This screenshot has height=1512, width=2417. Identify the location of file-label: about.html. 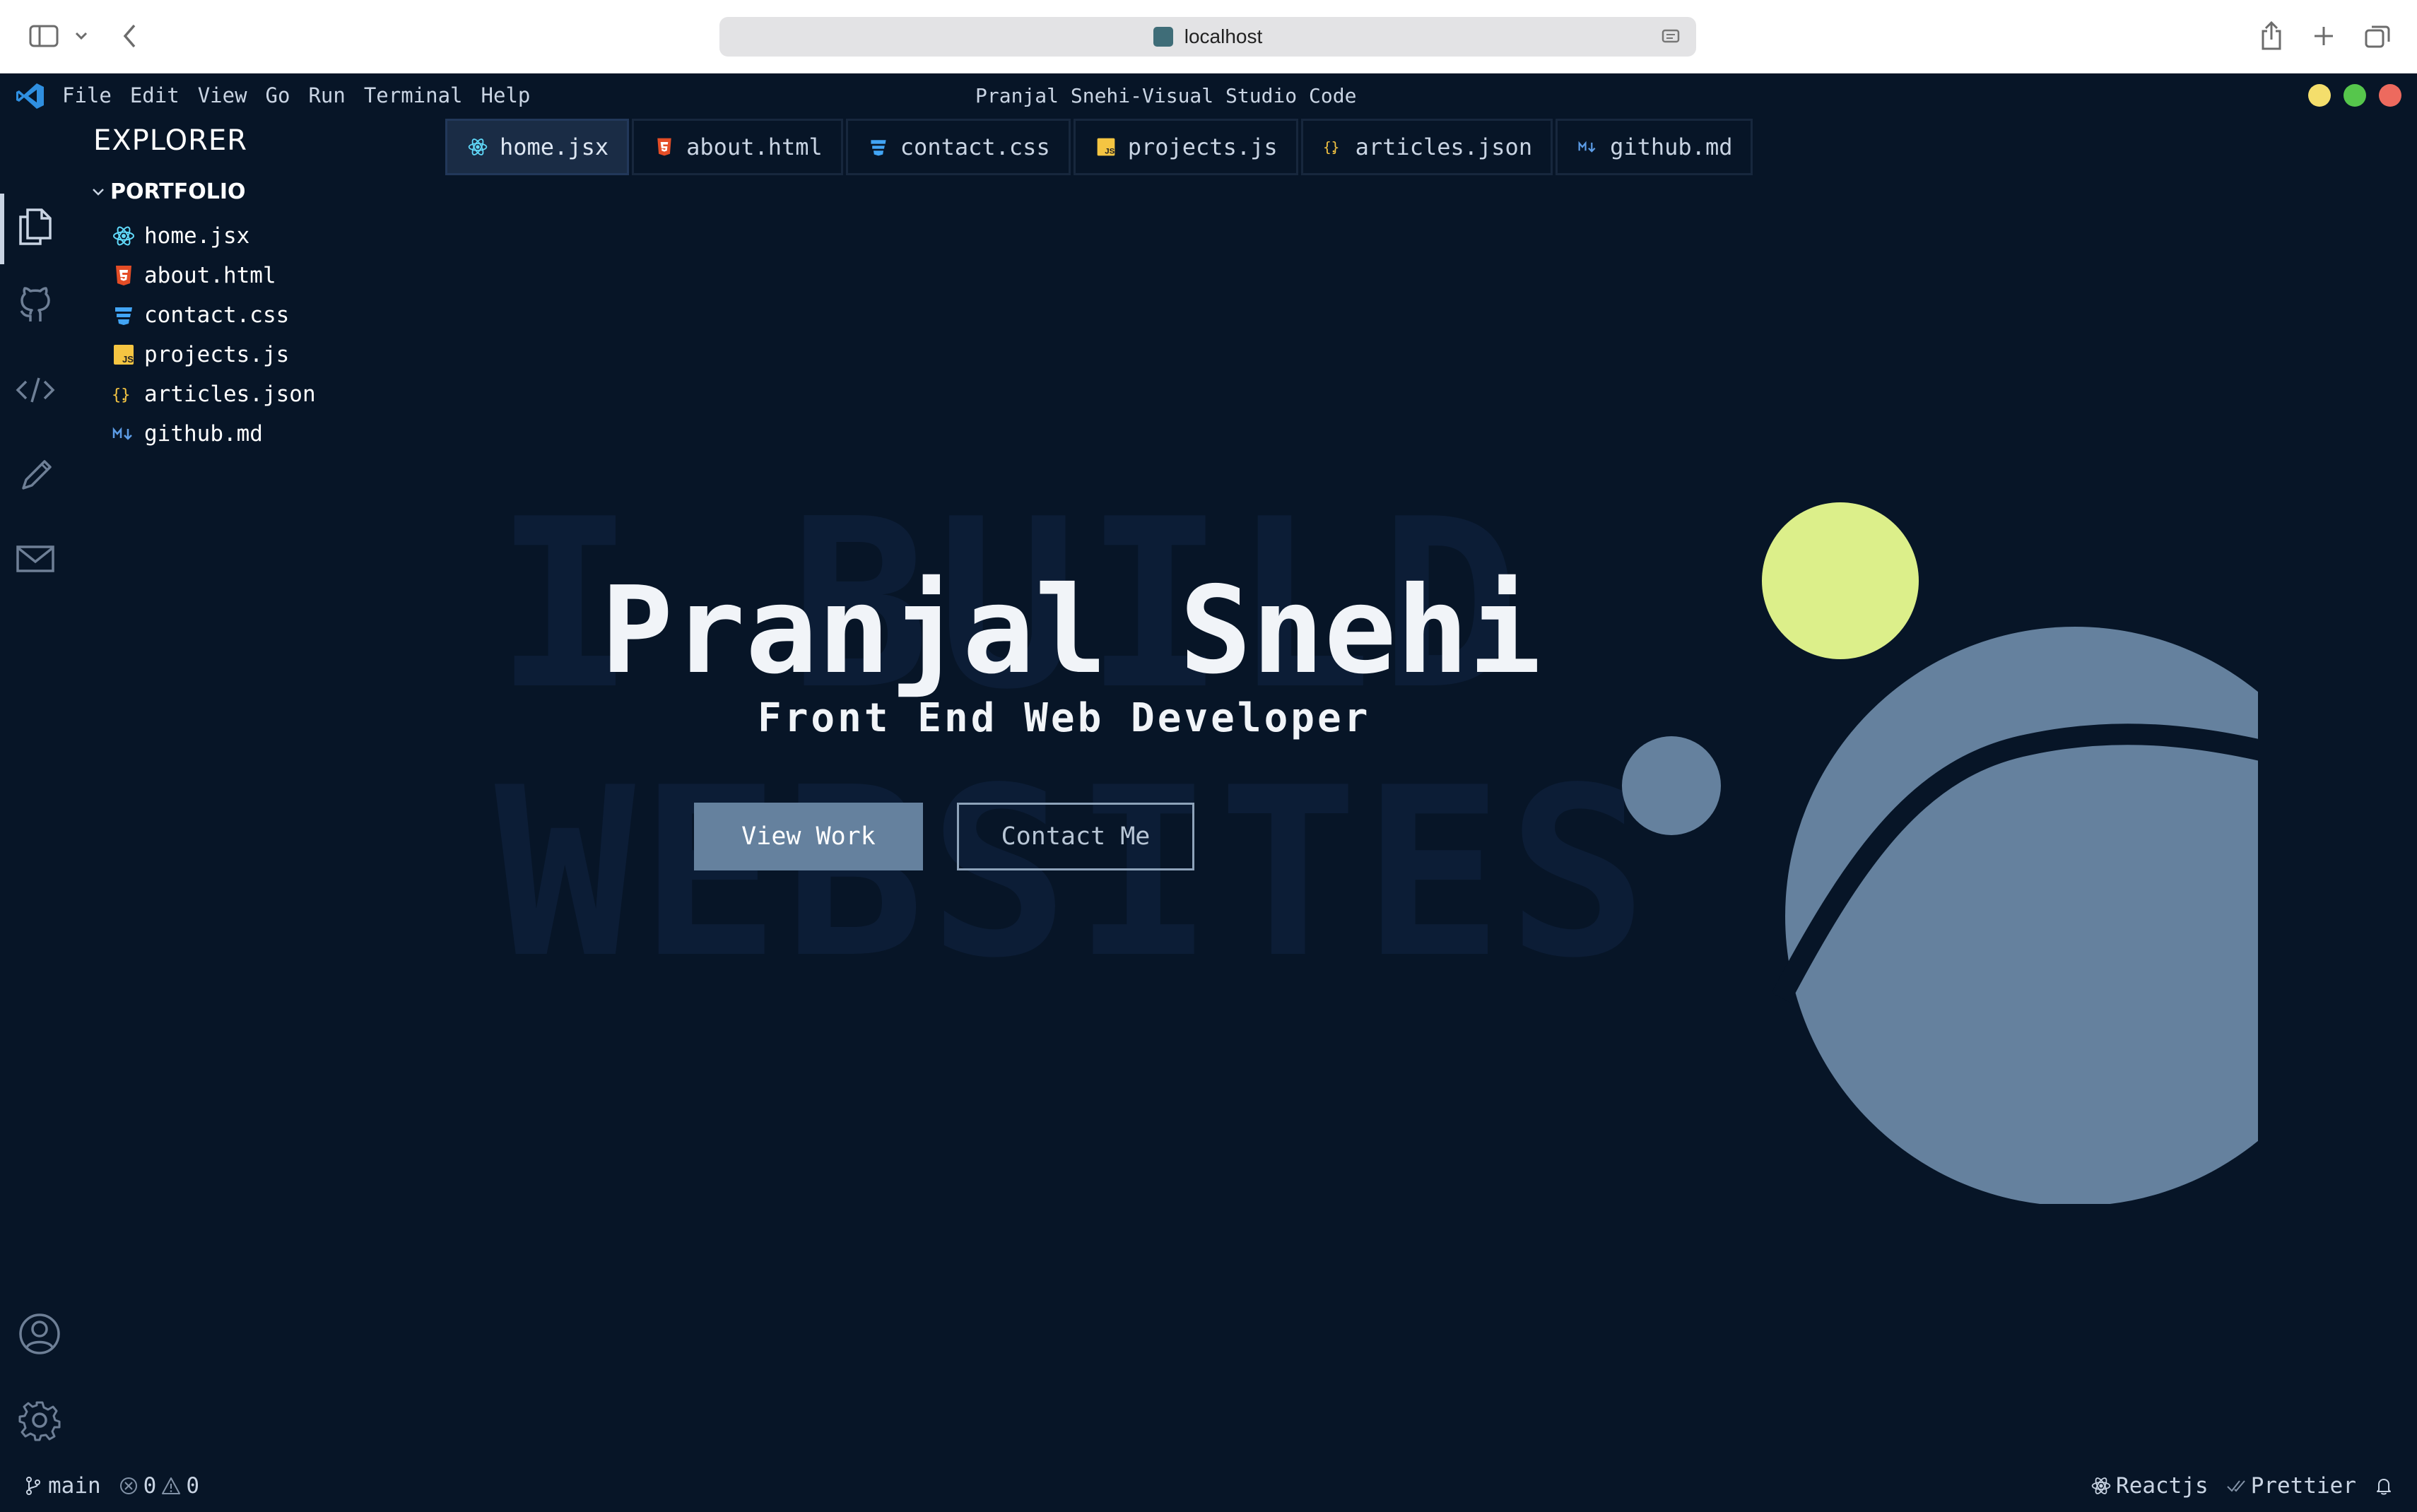
(210, 275).